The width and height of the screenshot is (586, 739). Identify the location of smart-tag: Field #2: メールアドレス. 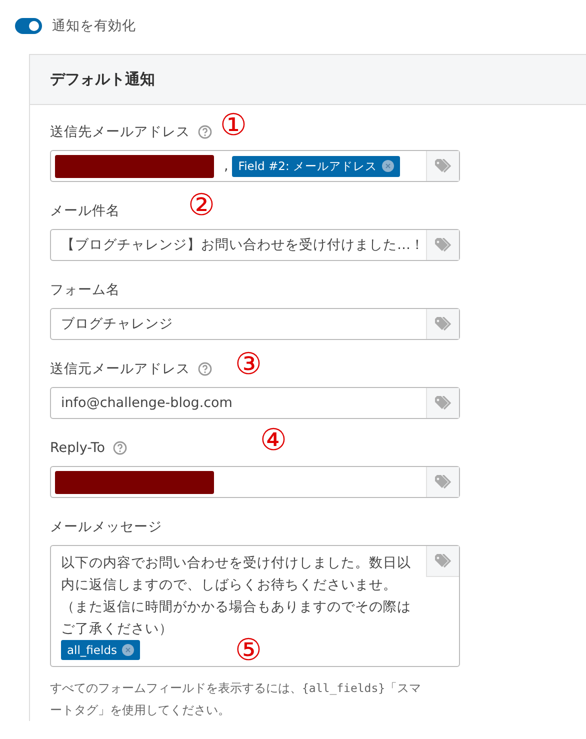
(316, 166).